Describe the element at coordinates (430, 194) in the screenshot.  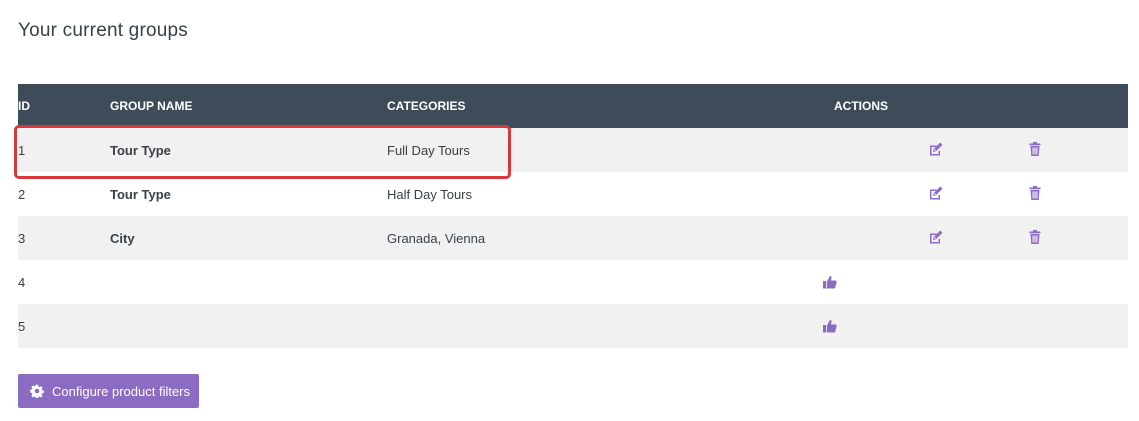
I see `row-categories: Half Day Tours` at that location.